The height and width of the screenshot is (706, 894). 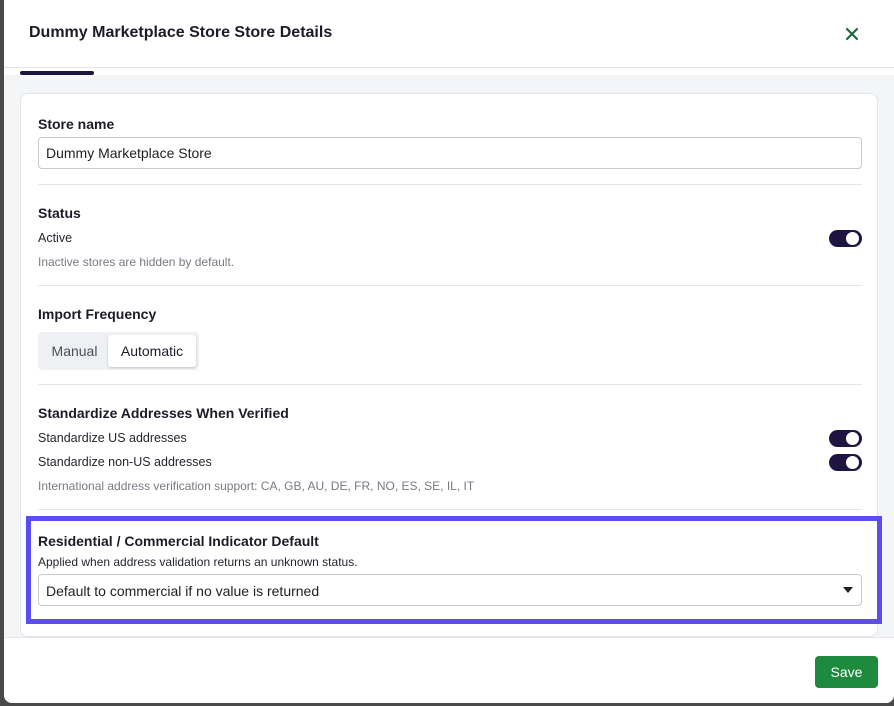 What do you see at coordinates (59, 213) in the screenshot?
I see `status-title: Status` at bounding box center [59, 213].